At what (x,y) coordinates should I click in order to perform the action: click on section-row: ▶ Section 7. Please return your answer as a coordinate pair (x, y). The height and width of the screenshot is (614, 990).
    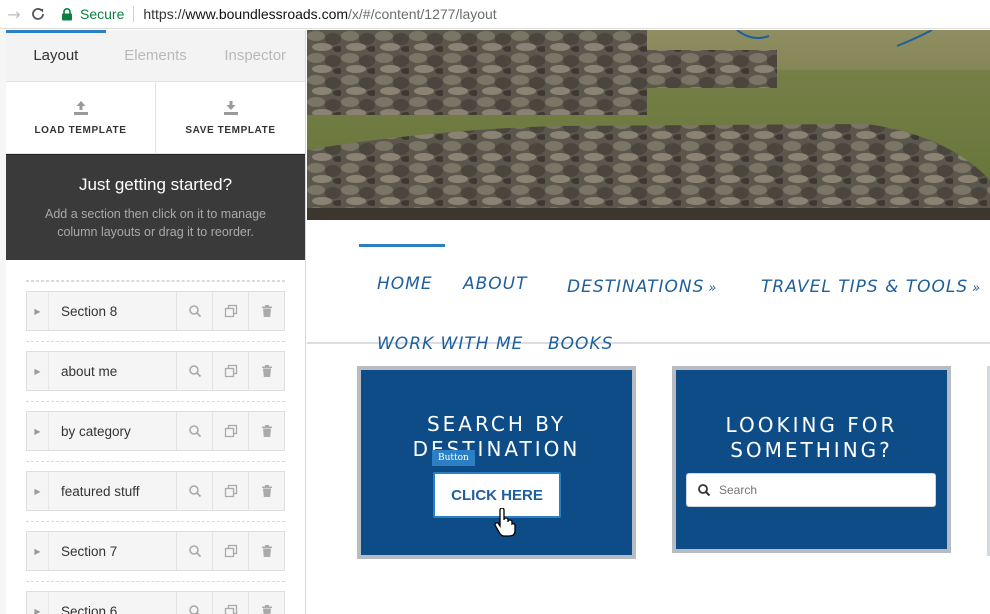
    Looking at the image, I should click on (155, 546).